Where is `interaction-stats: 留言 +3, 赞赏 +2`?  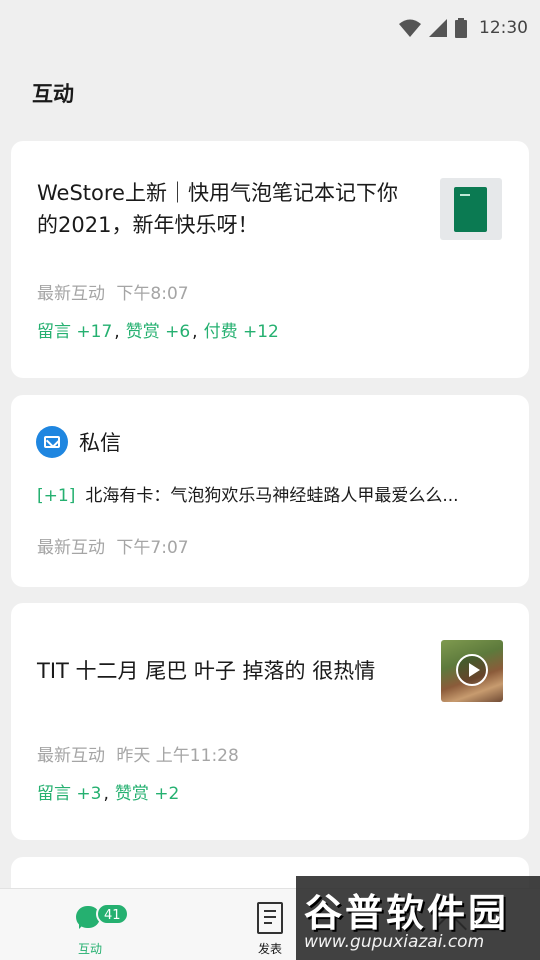 interaction-stats: 留言 +3, 赞赏 +2 is located at coordinates (108, 791).